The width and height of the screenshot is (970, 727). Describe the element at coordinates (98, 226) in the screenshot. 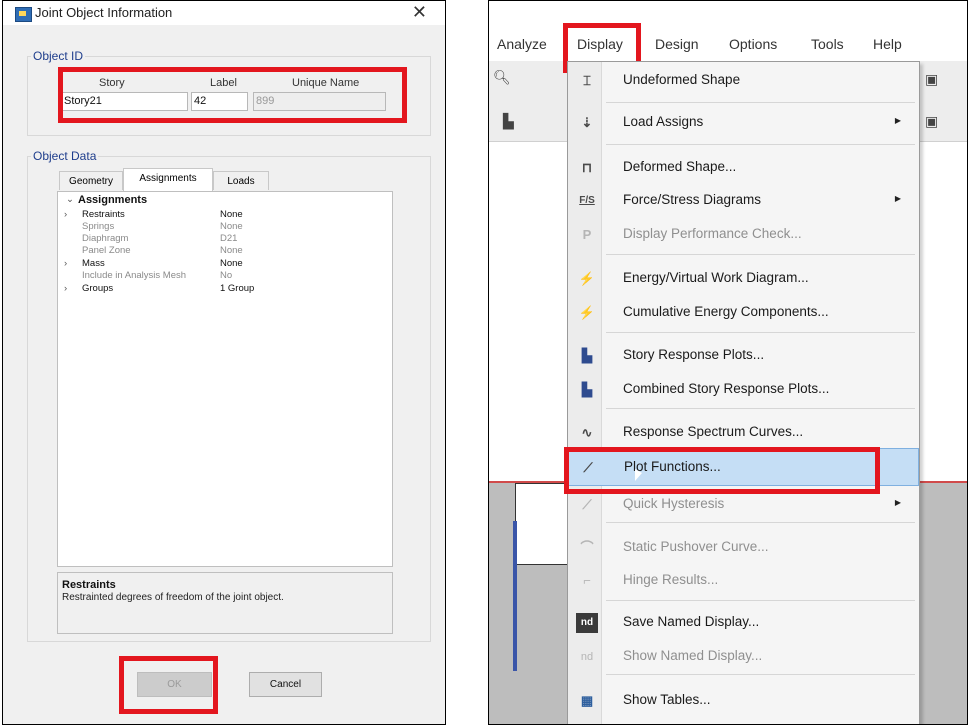

I see `grid-row-key: Springs` at that location.